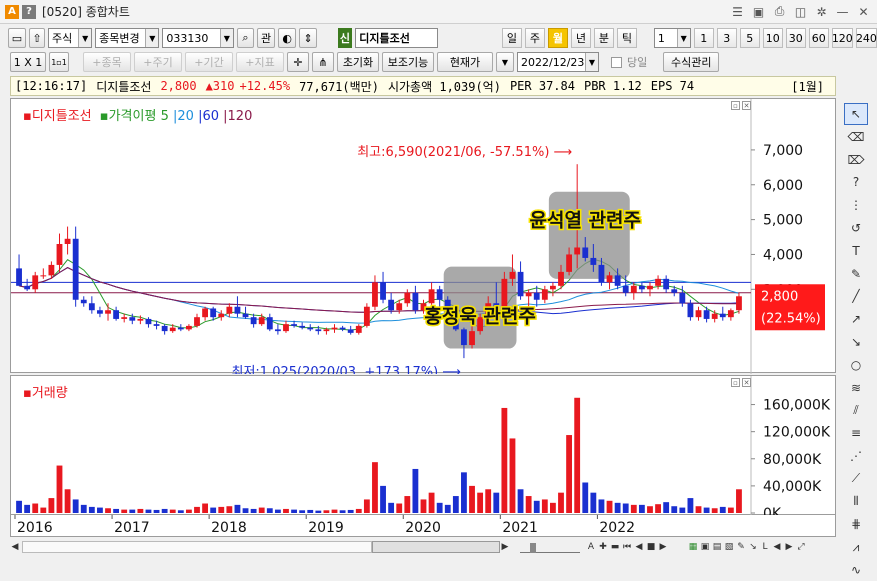 The height and width of the screenshot is (581, 877). What do you see at coordinates (511, 38) in the screenshot?
I see `period-day: 일` at bounding box center [511, 38].